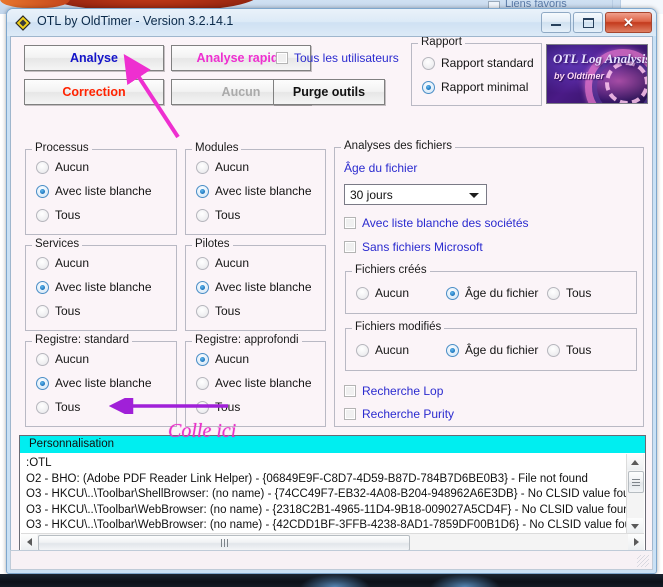 Image resolution: width=663 pixels, height=587 pixels. Describe the element at coordinates (635, 494) in the screenshot. I see `vertical-scrollbar` at that location.